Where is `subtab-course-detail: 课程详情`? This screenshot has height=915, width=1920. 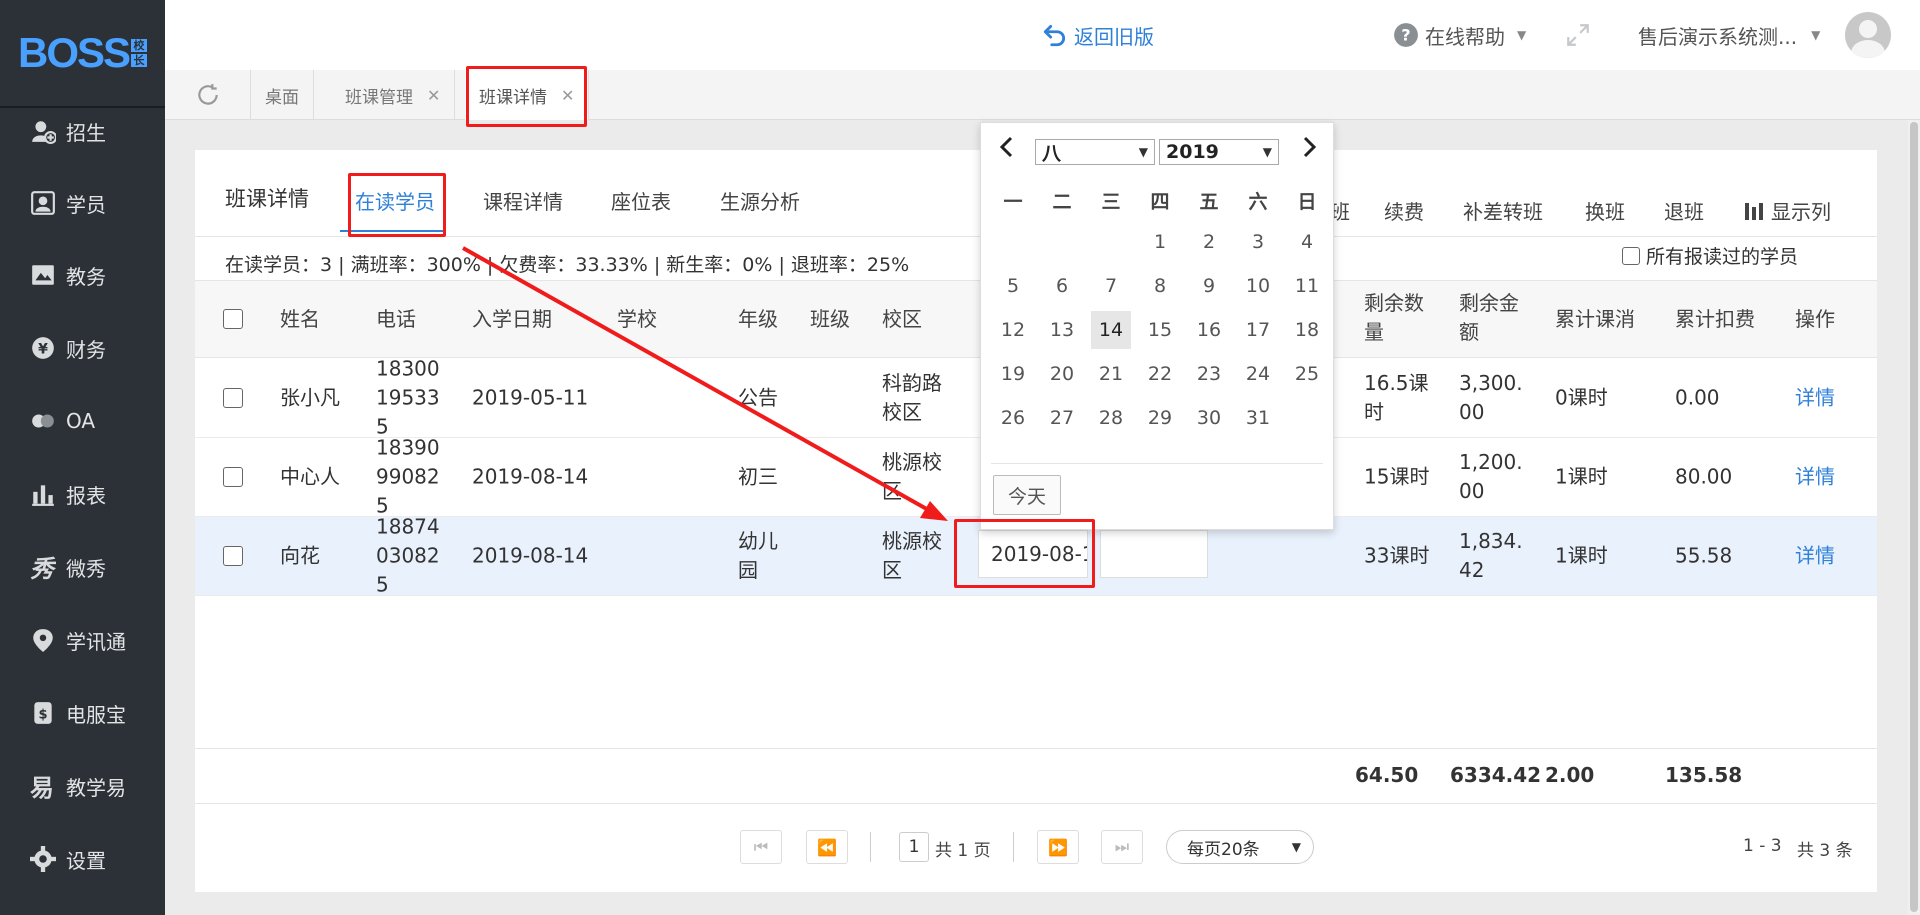 subtab-course-detail: 课程详情 is located at coordinates (523, 200).